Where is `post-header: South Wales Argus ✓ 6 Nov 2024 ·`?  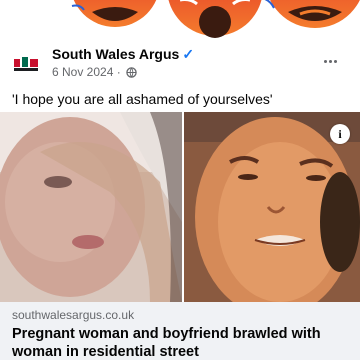 post-header: South Wales Argus ✓ 6 Nov 2024 · is located at coordinates (180, 64).